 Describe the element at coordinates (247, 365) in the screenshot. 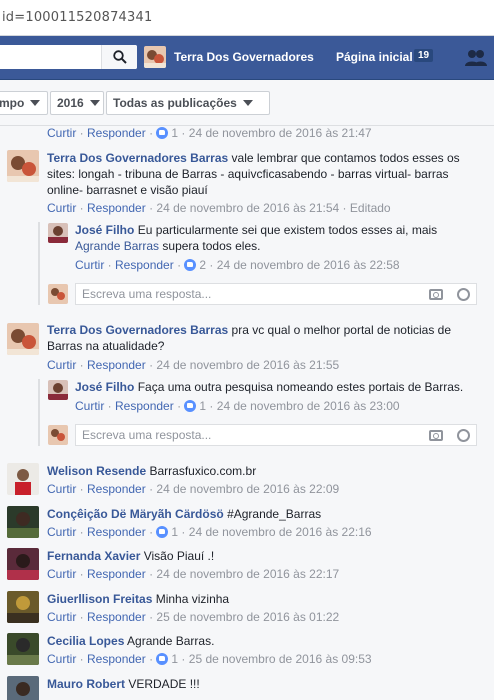

I see `comment-timestamp: 24 de novembro de 2016 às 21:55` at that location.